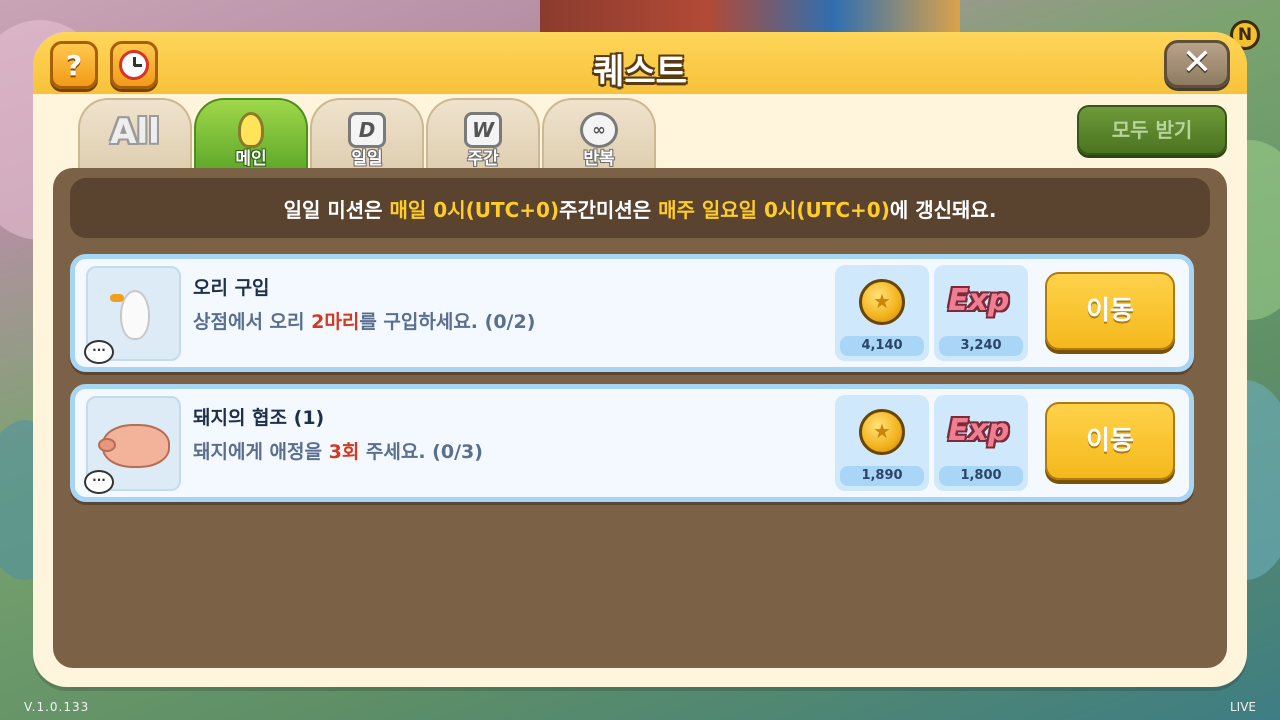 The width and height of the screenshot is (1280, 720). What do you see at coordinates (981, 476) in the screenshot?
I see `exp-reward-value: 1,800` at bounding box center [981, 476].